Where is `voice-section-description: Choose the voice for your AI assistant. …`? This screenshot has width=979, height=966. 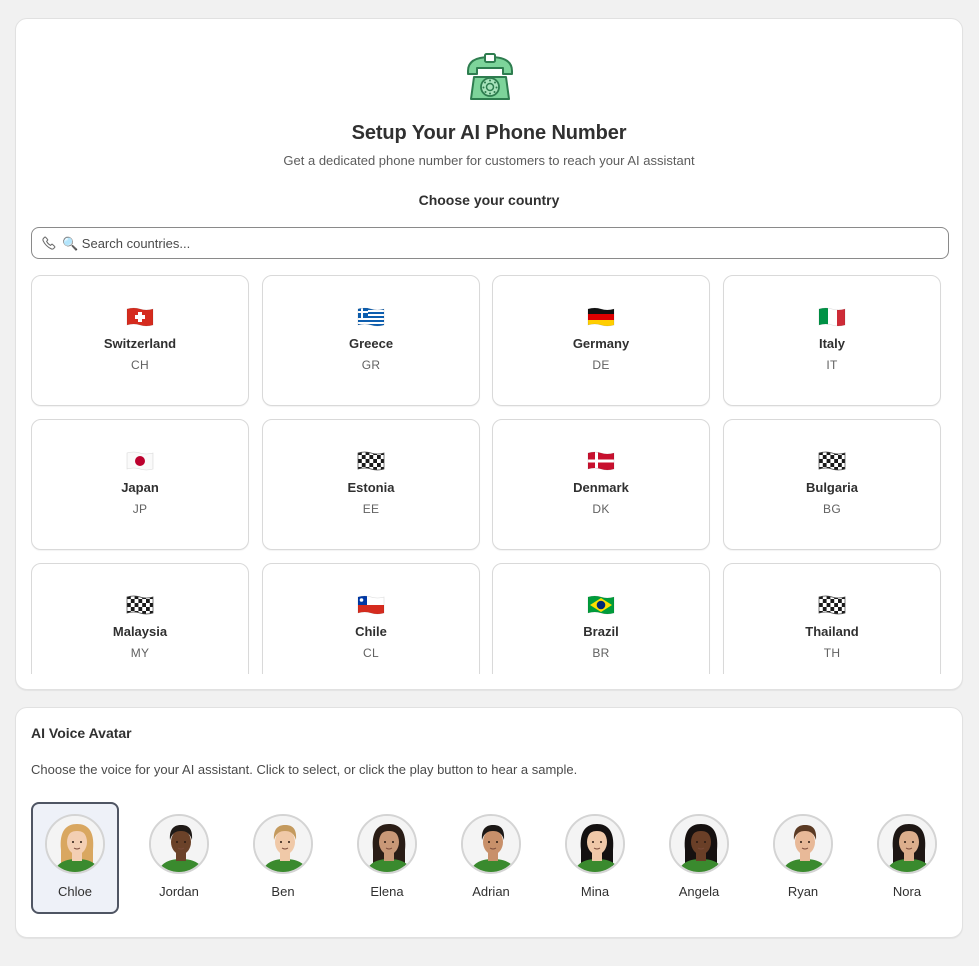
voice-section-description: Choose the voice for your AI assistant. … is located at coordinates (304, 769).